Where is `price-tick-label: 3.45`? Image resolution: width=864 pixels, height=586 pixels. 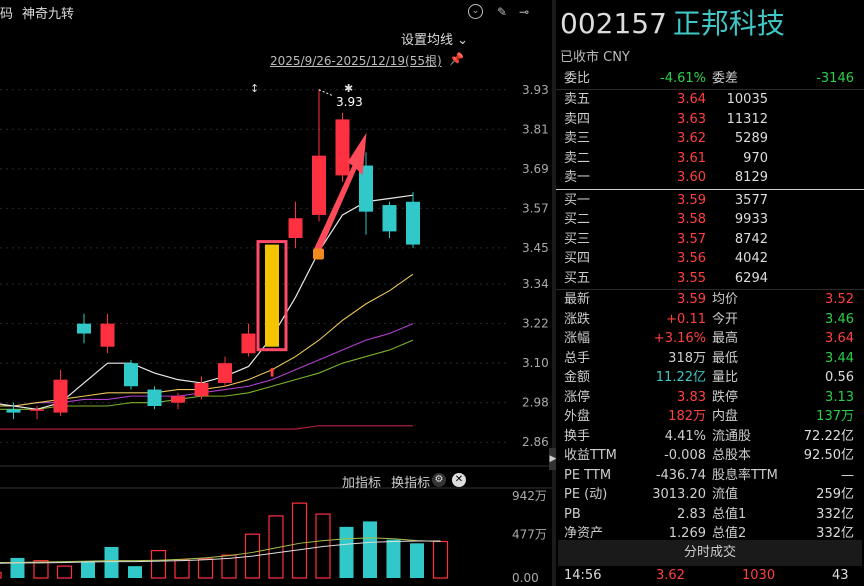
price-tick-label: 3.45 is located at coordinates (535, 248).